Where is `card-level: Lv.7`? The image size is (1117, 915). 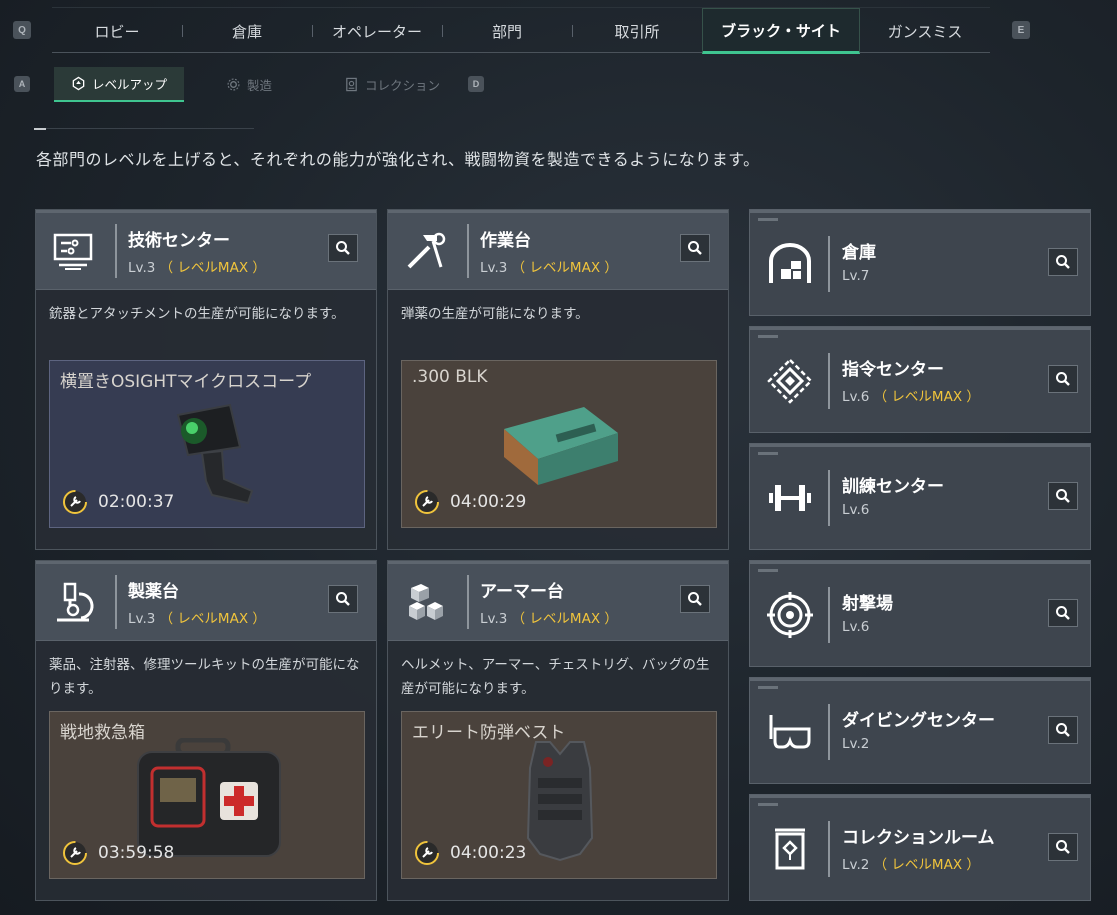
card-level: Lv.7 is located at coordinates (855, 276).